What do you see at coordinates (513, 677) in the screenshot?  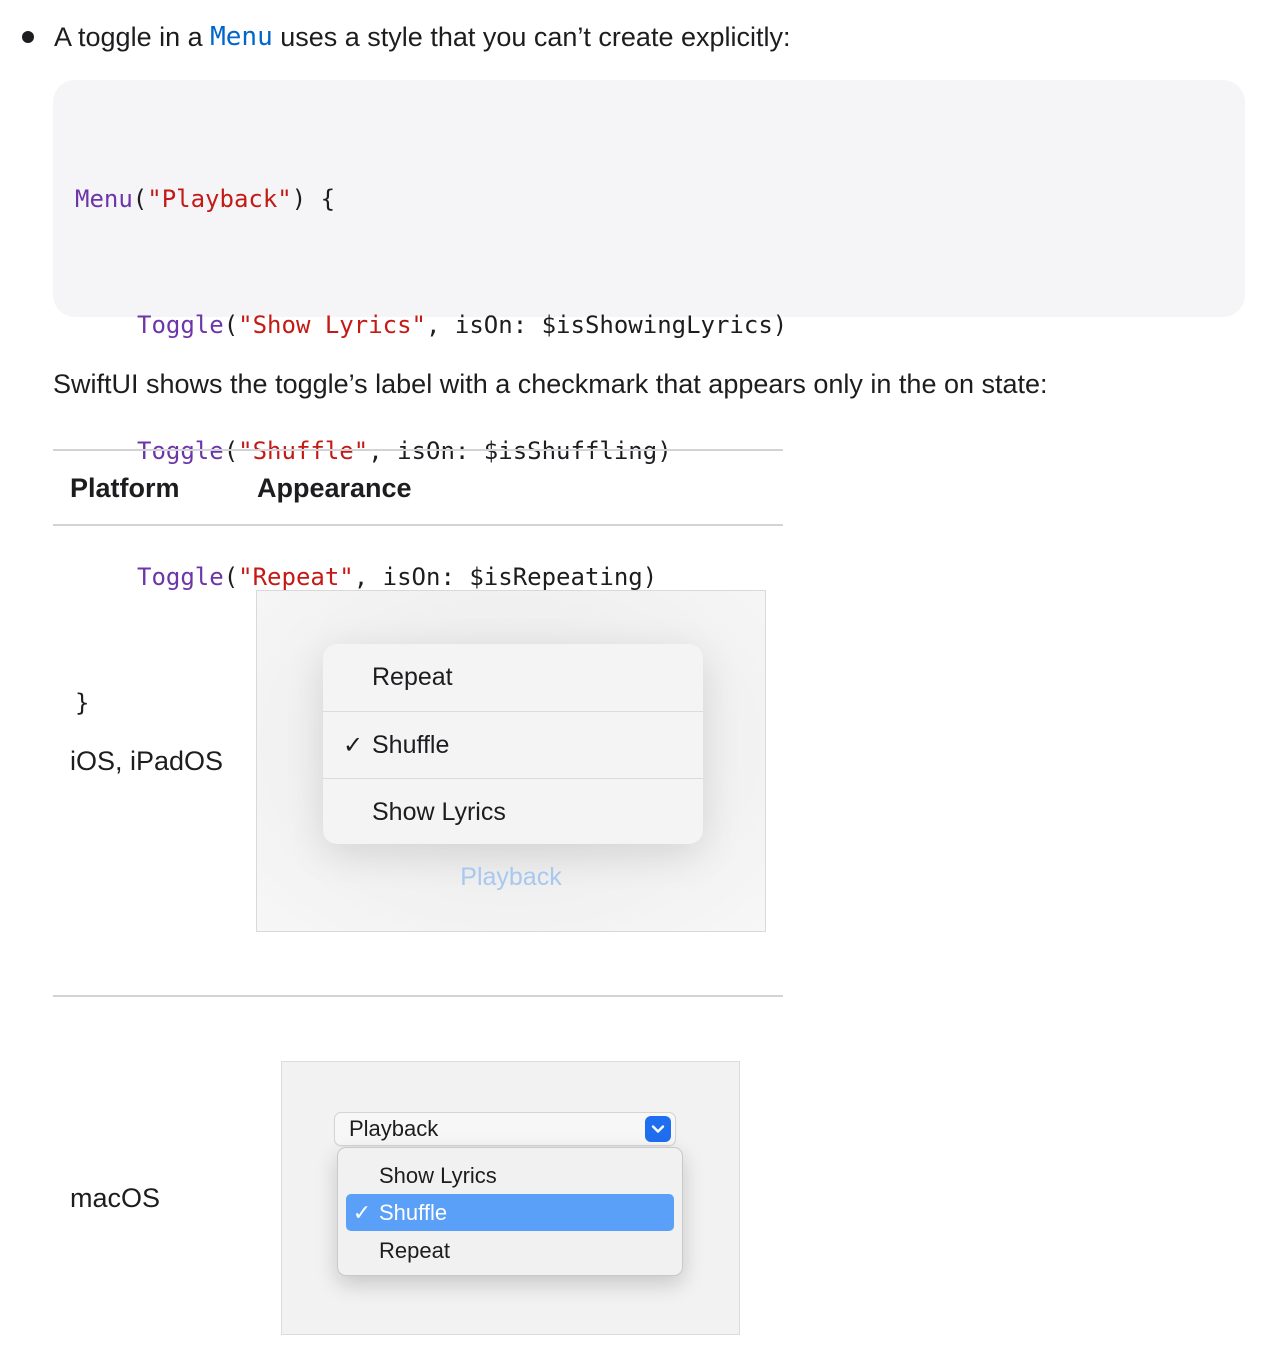 I see `ios-menu-item-repeat: Repeat` at bounding box center [513, 677].